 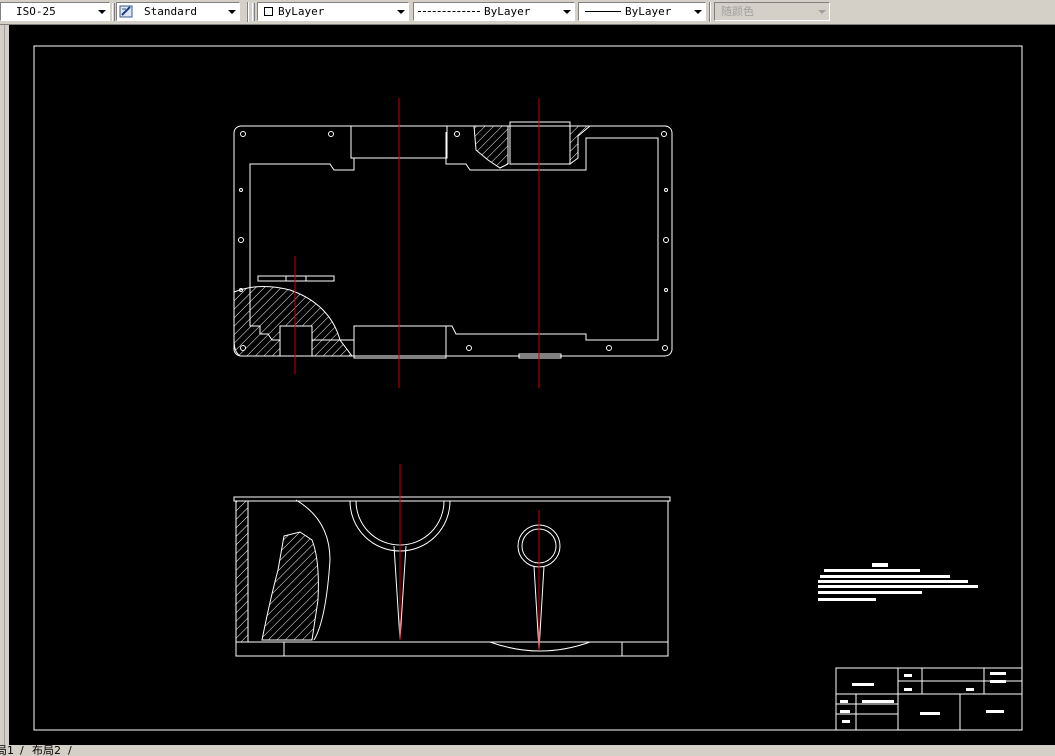 I want to click on plan-slot, so click(x=296, y=278).